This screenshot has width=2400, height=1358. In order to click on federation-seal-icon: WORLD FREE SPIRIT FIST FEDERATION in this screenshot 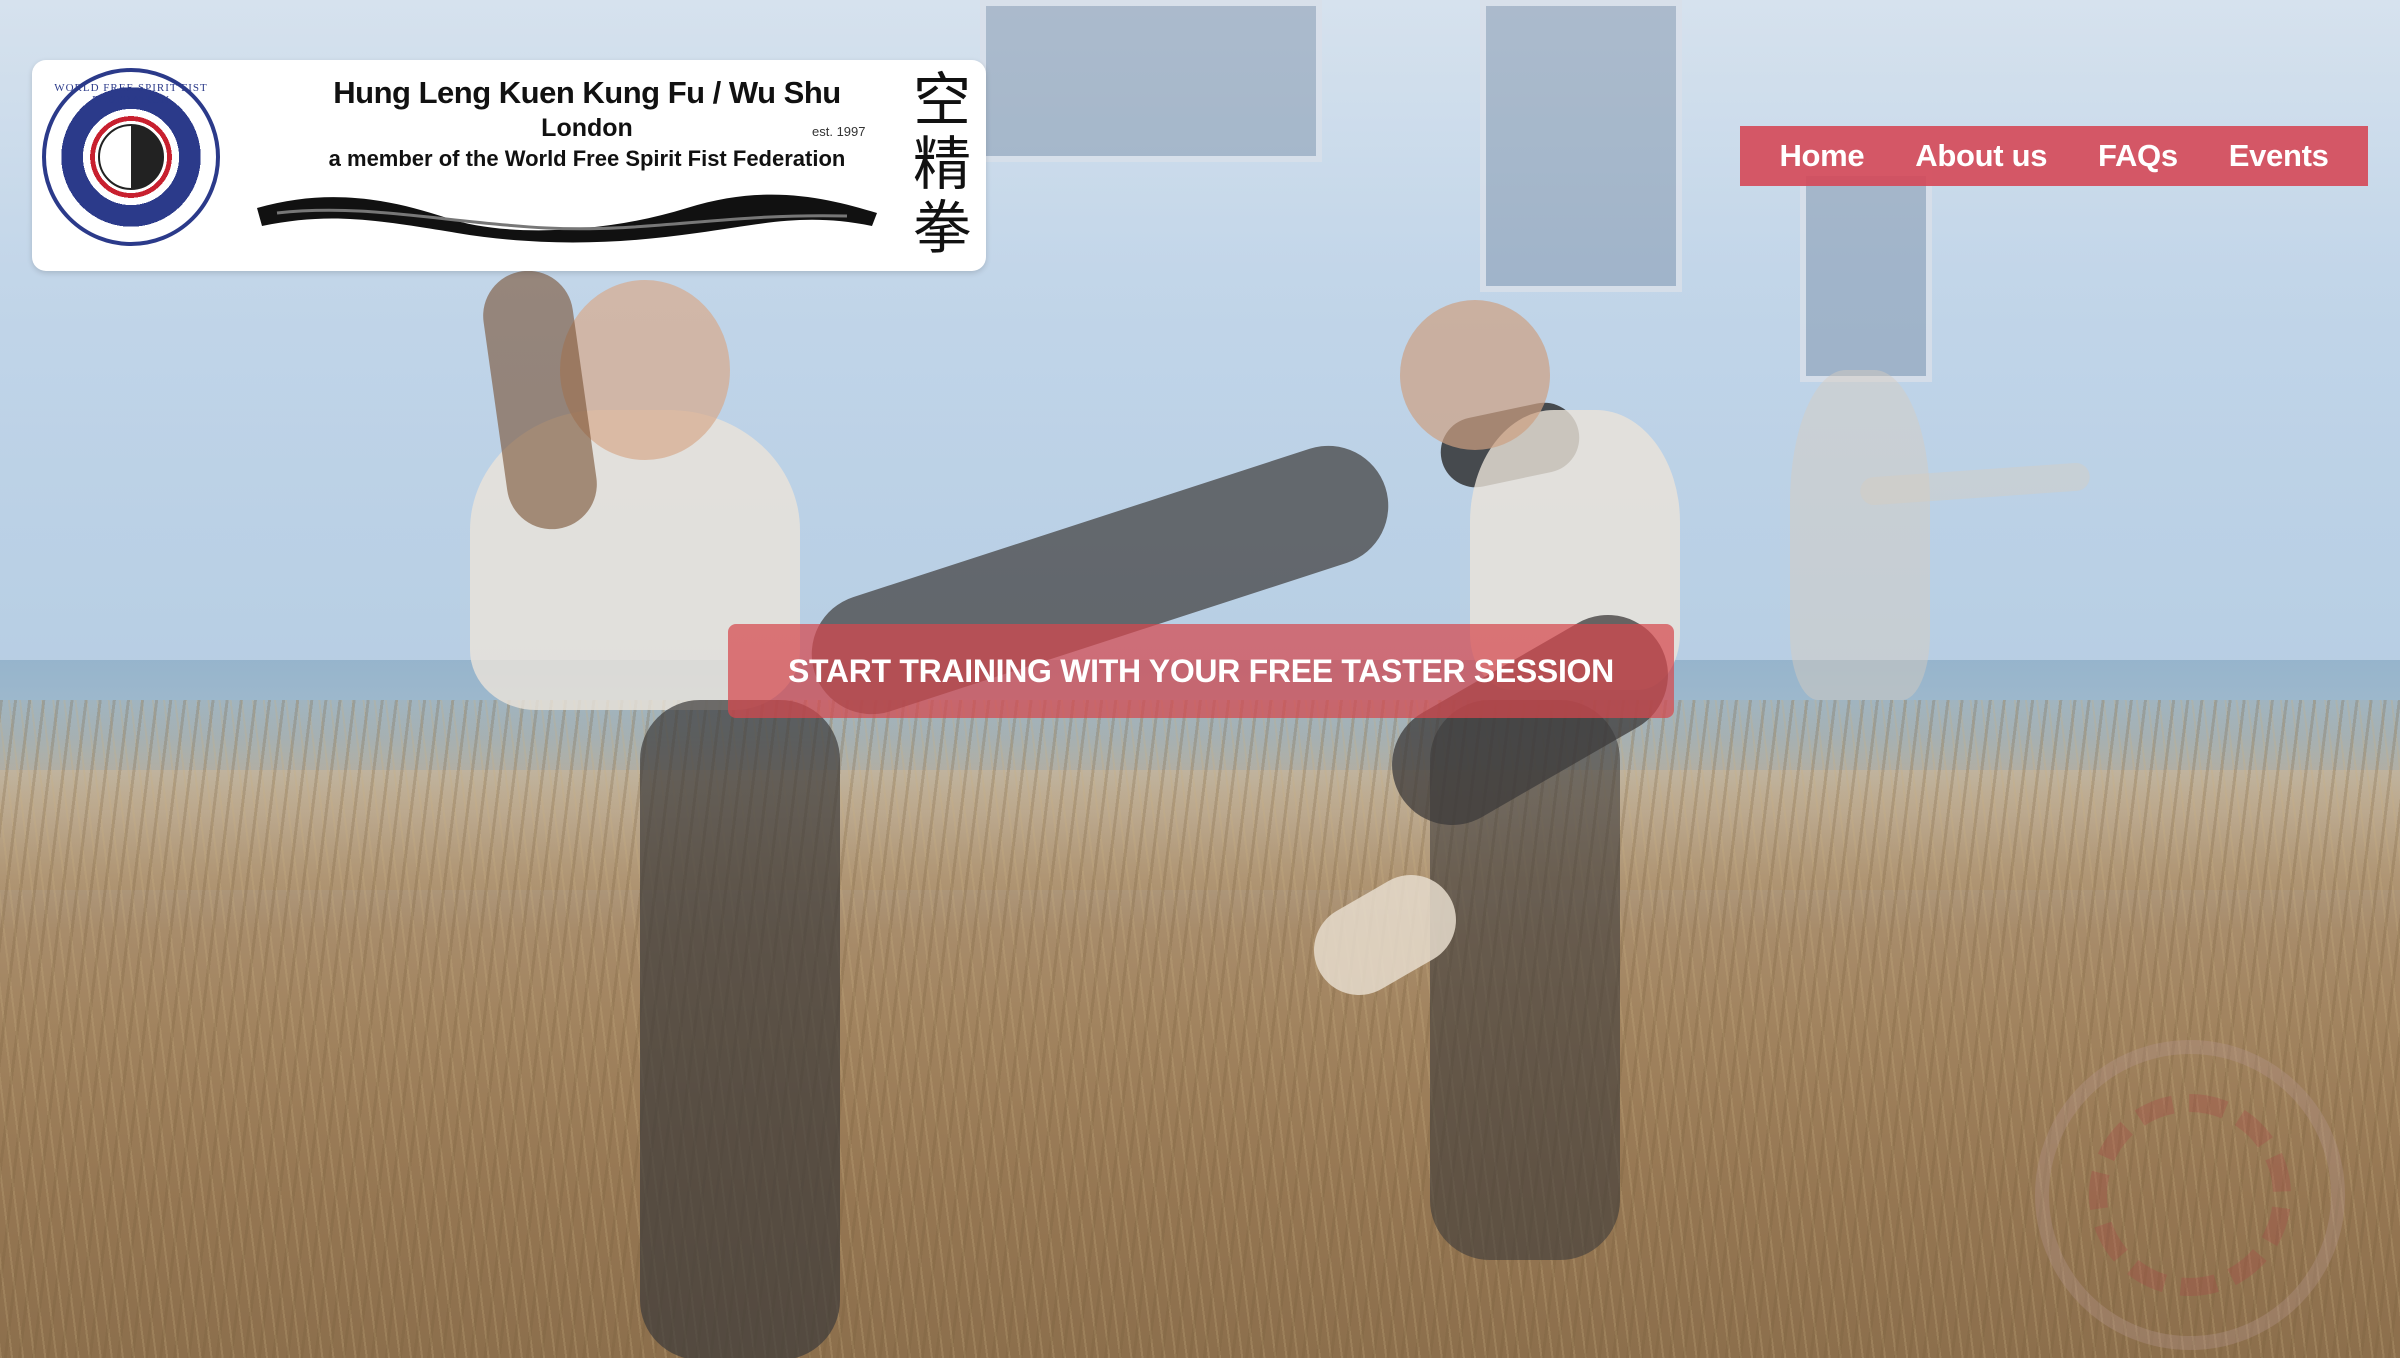, I will do `click(131, 157)`.